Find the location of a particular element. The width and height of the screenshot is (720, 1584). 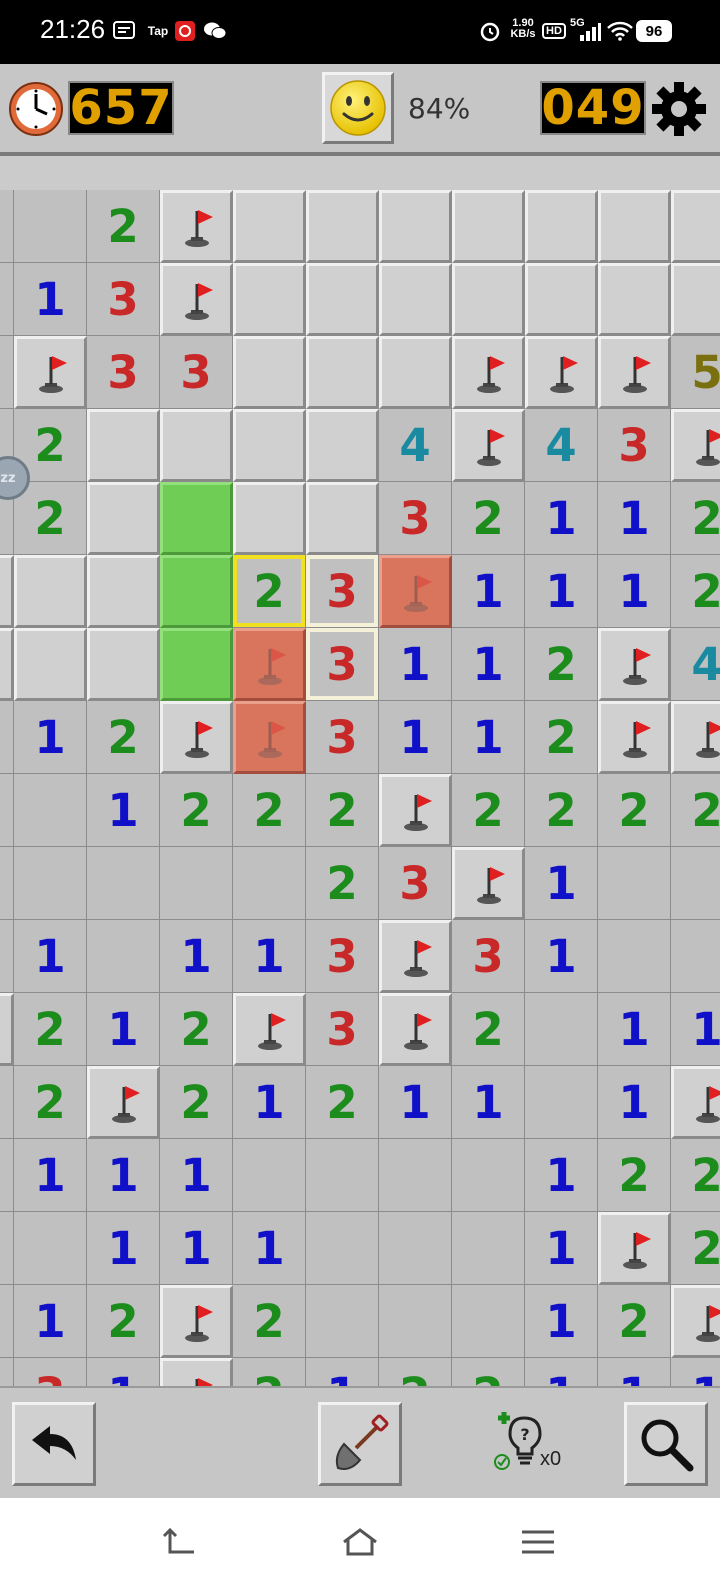

number-cell: 4 is located at coordinates (561, 445).